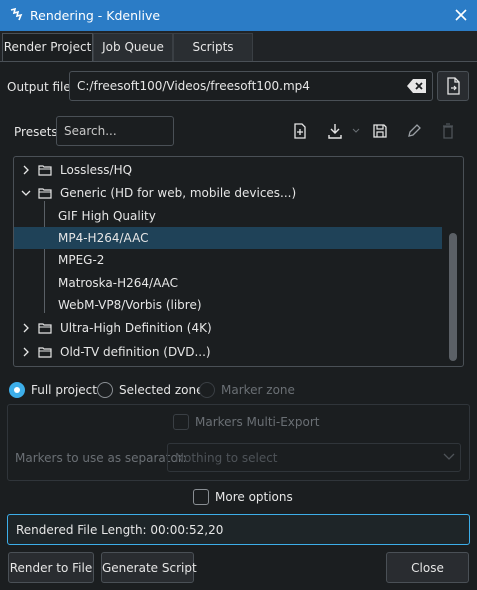  What do you see at coordinates (136, 328) in the screenshot?
I see `tree-item-label: Ultra-High Definition (4K)` at bounding box center [136, 328].